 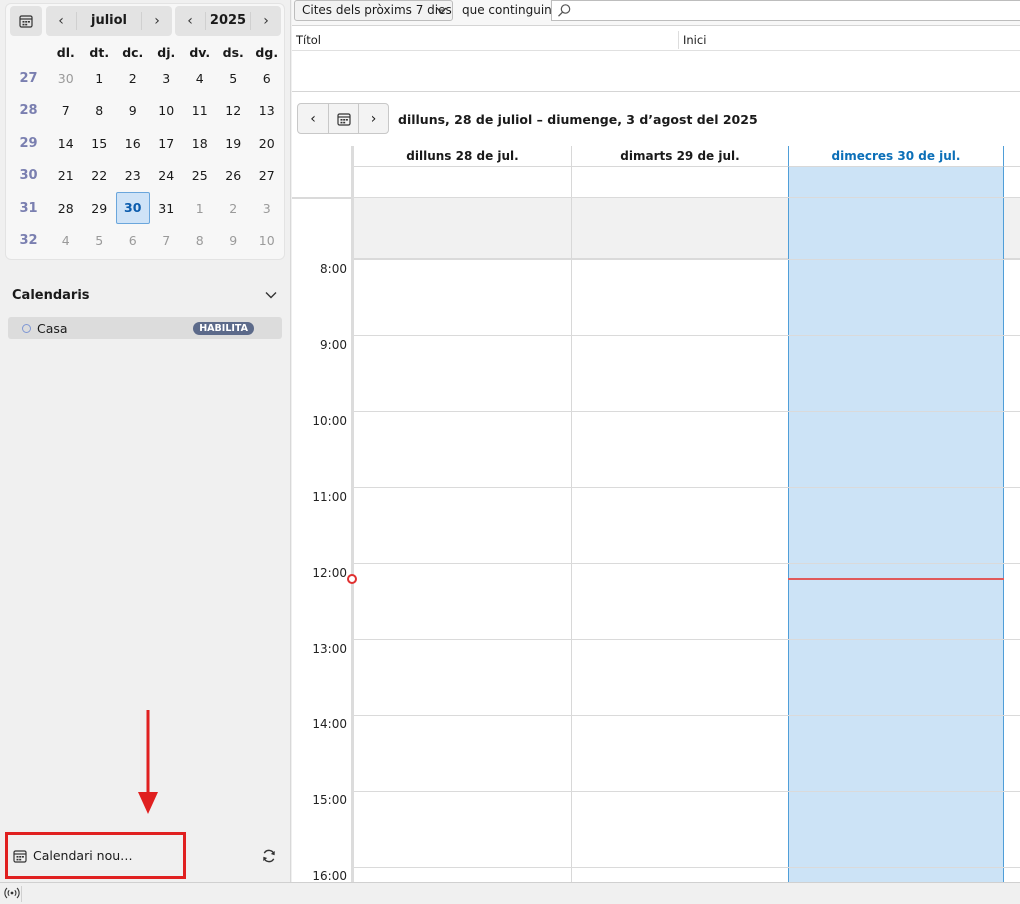 What do you see at coordinates (133, 208) in the screenshot?
I see `day-cell-today: 30` at bounding box center [133, 208].